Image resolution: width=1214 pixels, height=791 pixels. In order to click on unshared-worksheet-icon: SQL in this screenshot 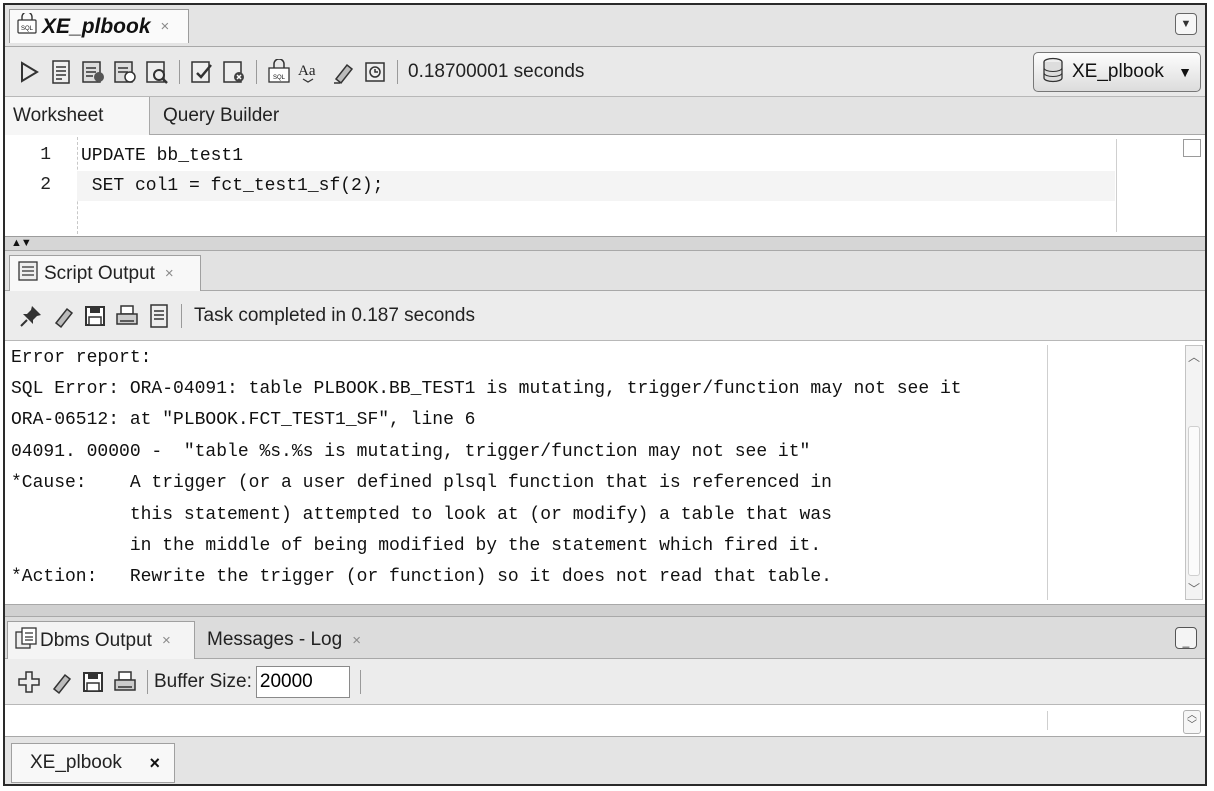, I will do `click(279, 72)`.